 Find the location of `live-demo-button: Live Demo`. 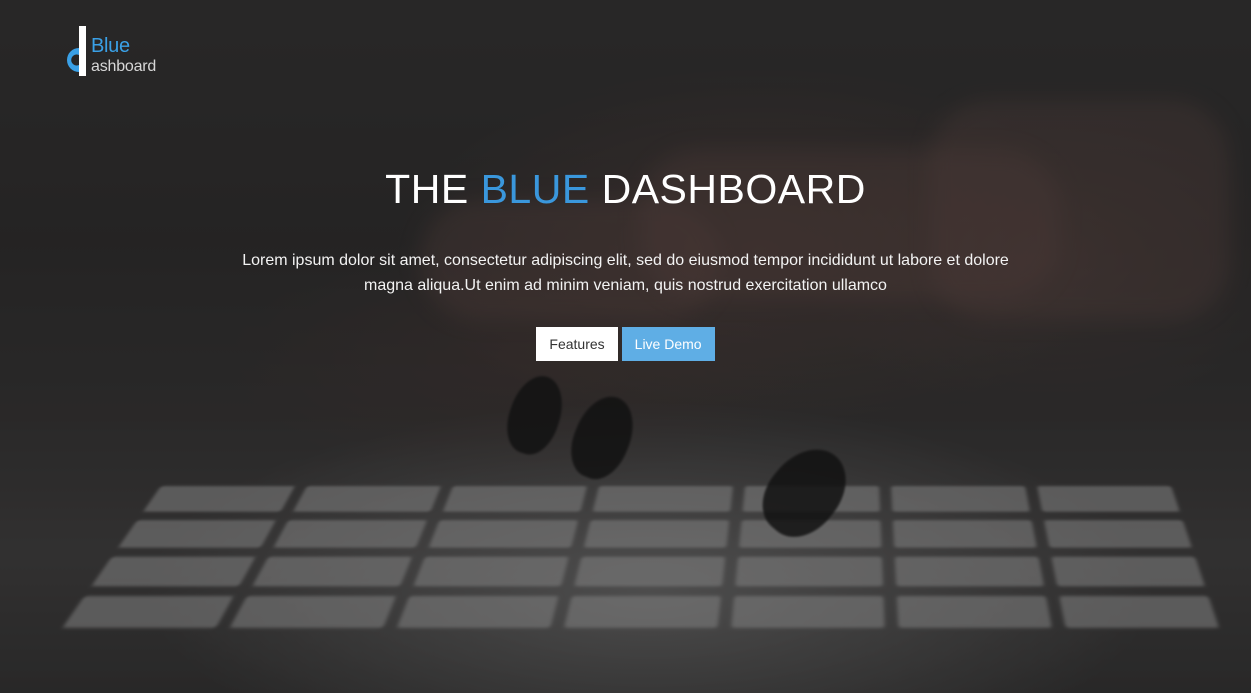

live-demo-button: Live Demo is located at coordinates (668, 344).